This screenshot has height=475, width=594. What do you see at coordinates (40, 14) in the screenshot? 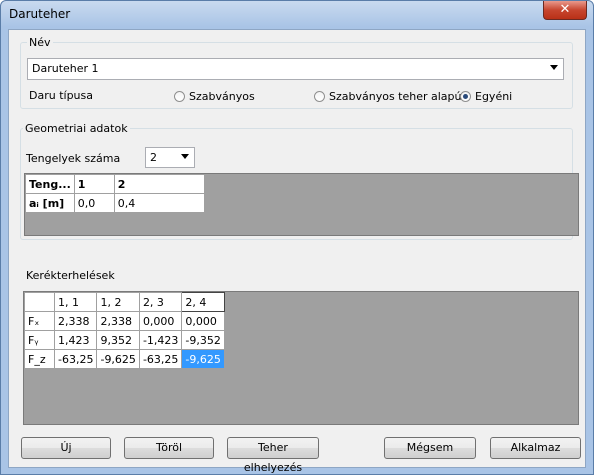
I see `window-title: Daruteher` at bounding box center [40, 14].